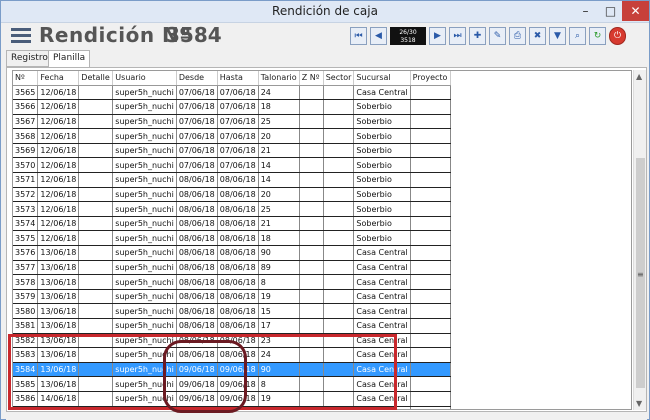 The width and height of the screenshot is (650, 420). What do you see at coordinates (26, 370) in the screenshot?
I see `cell-numero: 3584` at bounding box center [26, 370].